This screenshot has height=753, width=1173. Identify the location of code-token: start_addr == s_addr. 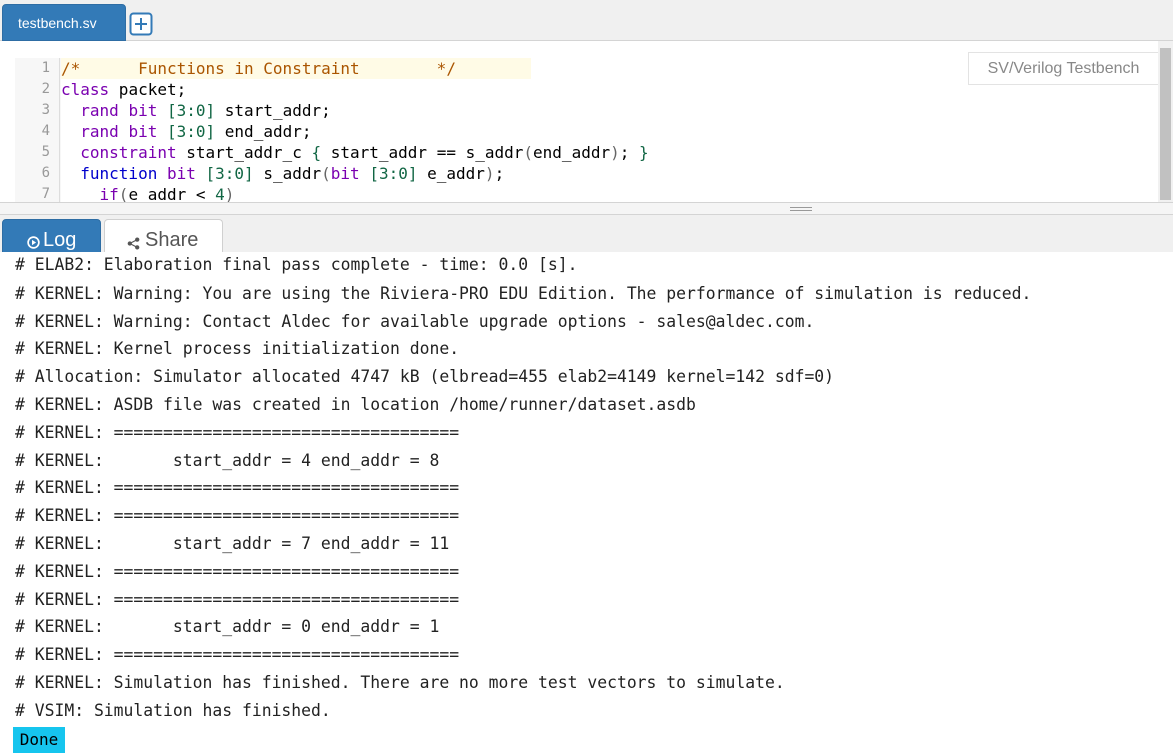
(422, 152).